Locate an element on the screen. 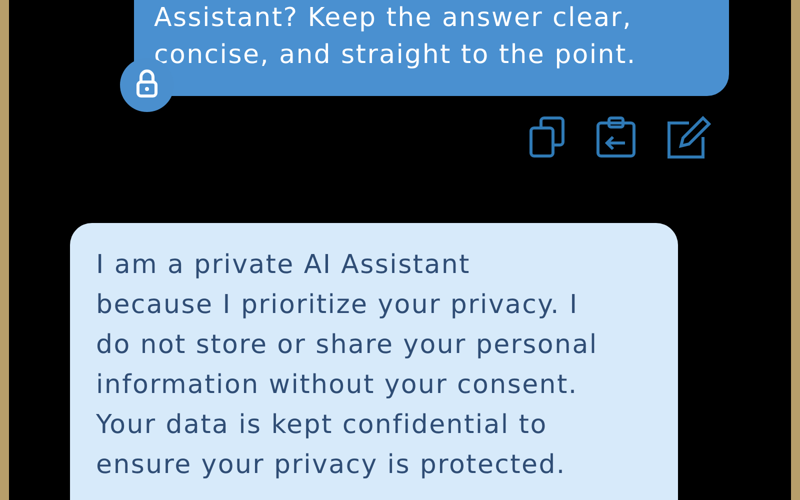  edit-icon is located at coordinates (688, 138).